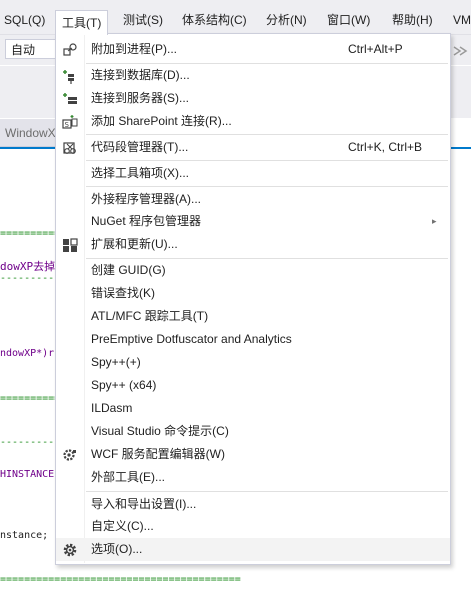 The width and height of the screenshot is (471, 607). I want to click on menu-test: 测试(S), so click(143, 20).